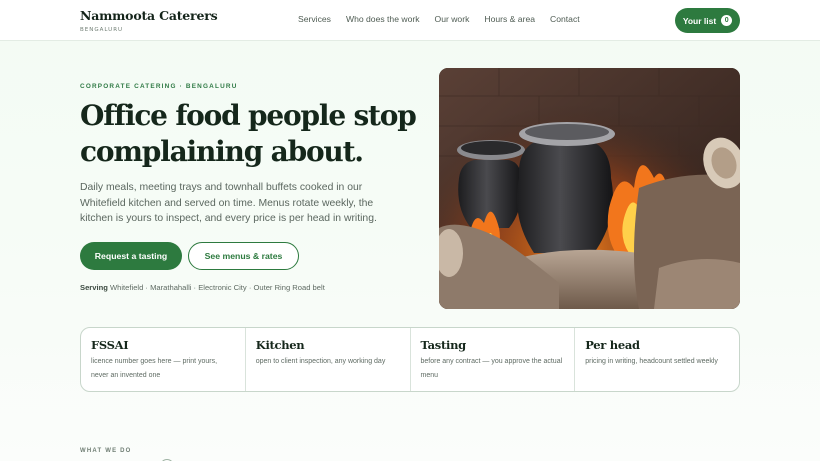 This screenshot has height=461, width=820. I want to click on brand: Nammoota Caterers BENGALURU, so click(149, 20).